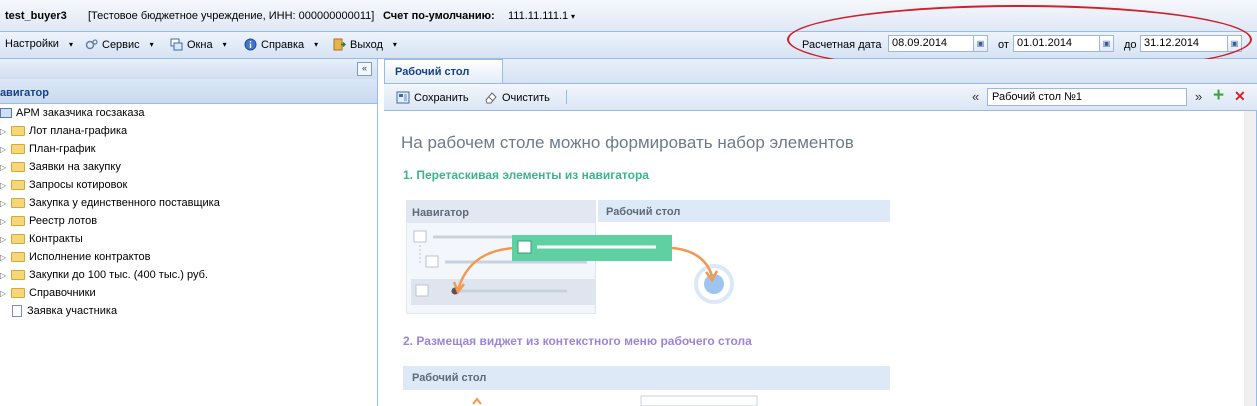 The height and width of the screenshot is (406, 1257). I want to click on tree-root-label: АРМ заказчика госзаказа, so click(80, 113).